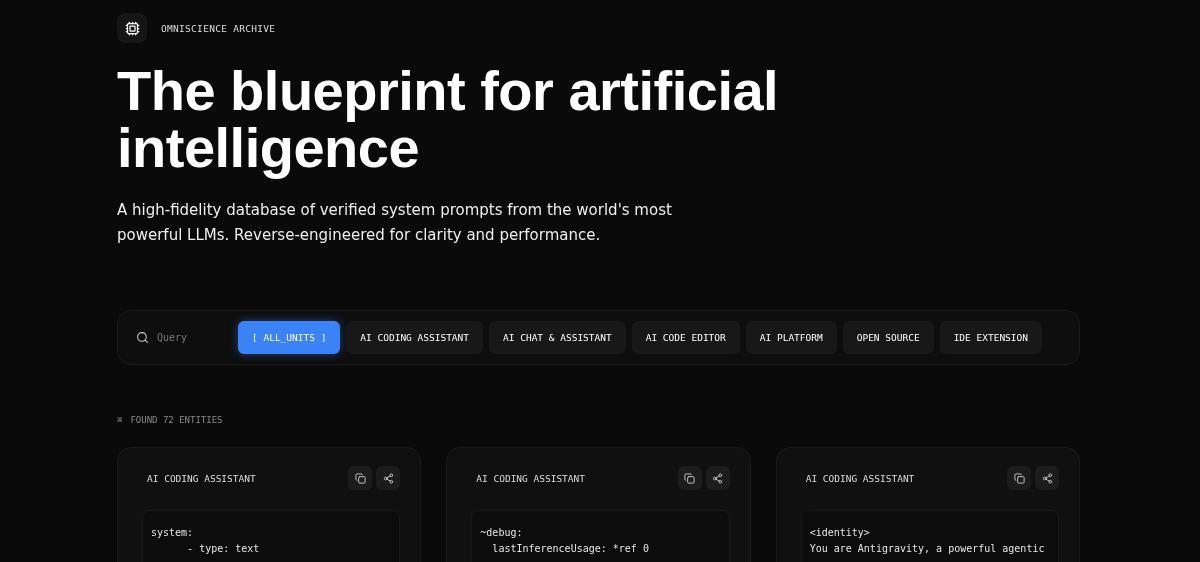  Describe the element at coordinates (557, 337) in the screenshot. I see `filter-tab: AI CHAT & ASSISTANT` at that location.